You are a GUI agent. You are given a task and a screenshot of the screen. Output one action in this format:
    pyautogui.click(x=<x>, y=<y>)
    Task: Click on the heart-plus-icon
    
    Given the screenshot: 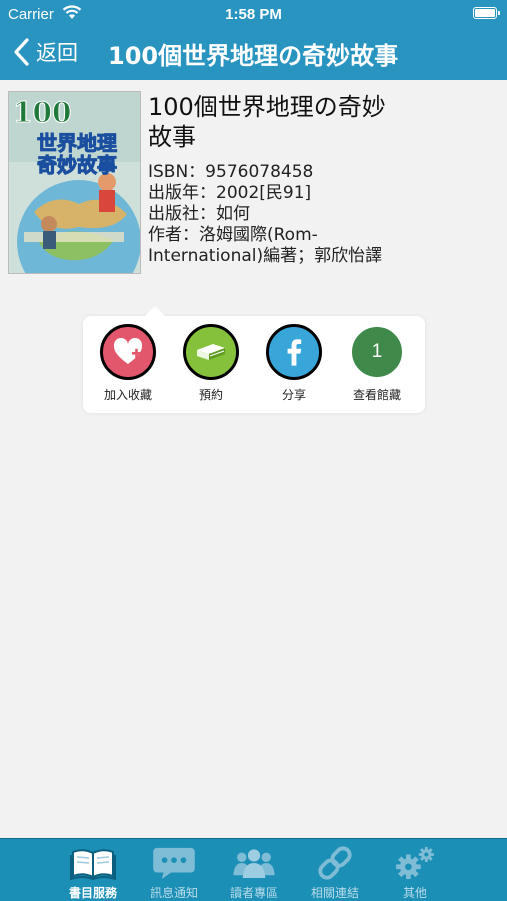 What is the action you would take?
    pyautogui.click(x=128, y=352)
    